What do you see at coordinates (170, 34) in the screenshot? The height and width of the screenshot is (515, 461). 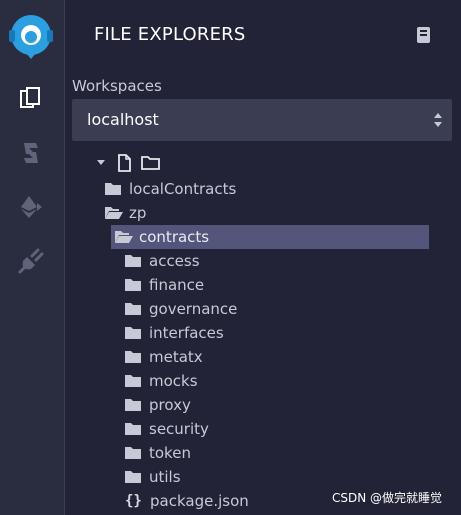 I see `panel-title: FILE EXPLORERS` at bounding box center [170, 34].